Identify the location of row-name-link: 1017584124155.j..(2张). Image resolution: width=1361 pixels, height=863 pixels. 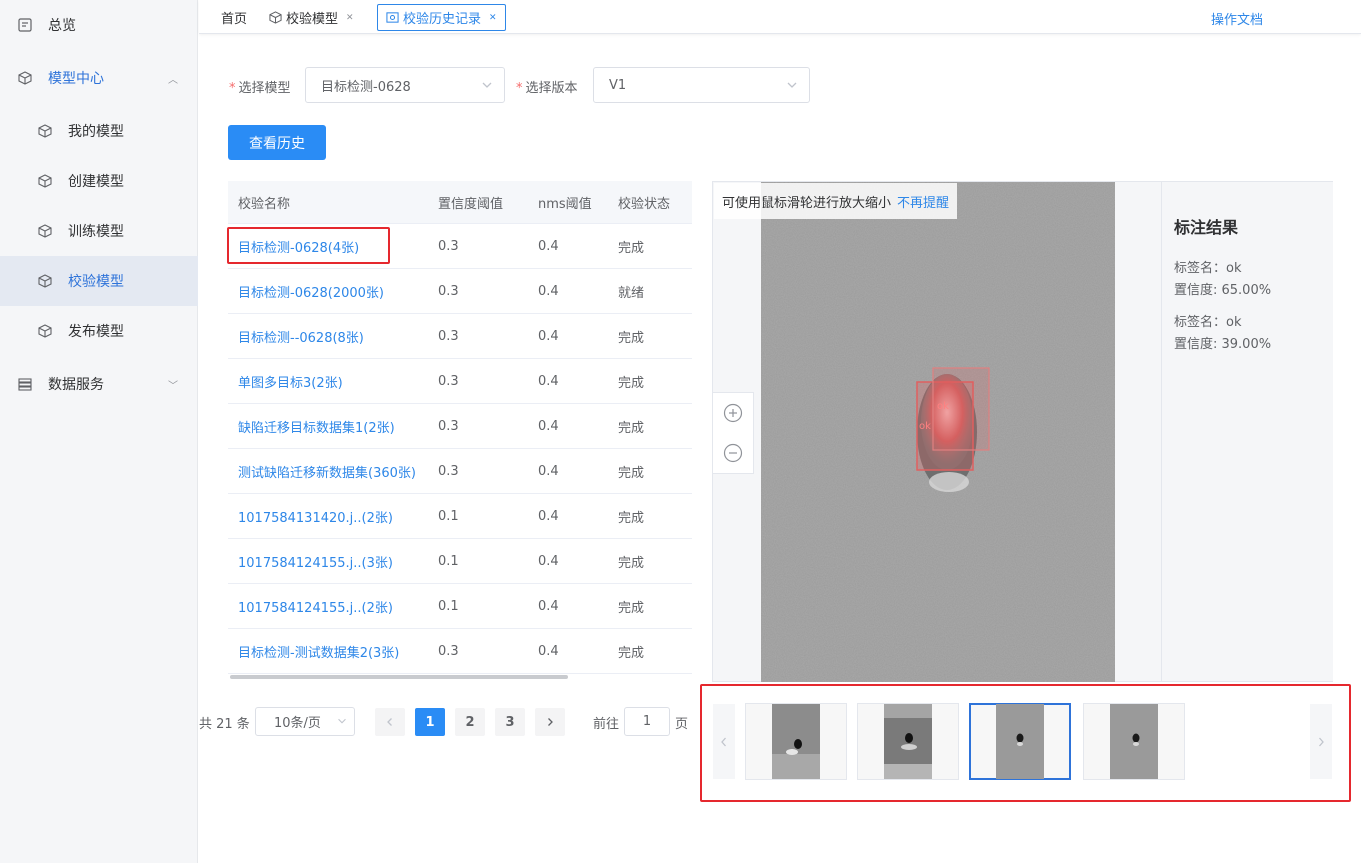
(328, 606).